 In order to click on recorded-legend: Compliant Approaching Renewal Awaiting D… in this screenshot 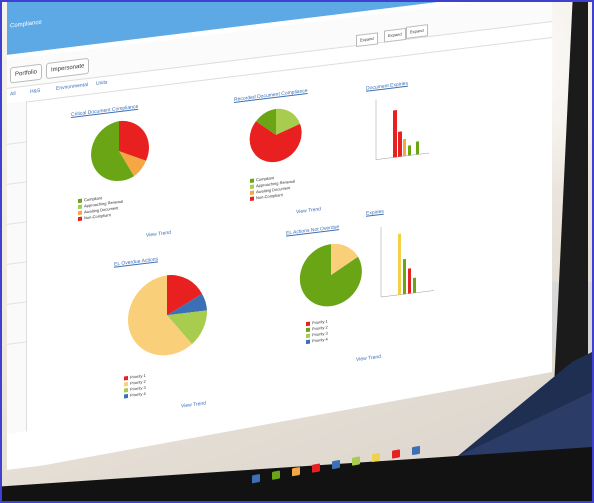, I will do `click(272, 187)`.